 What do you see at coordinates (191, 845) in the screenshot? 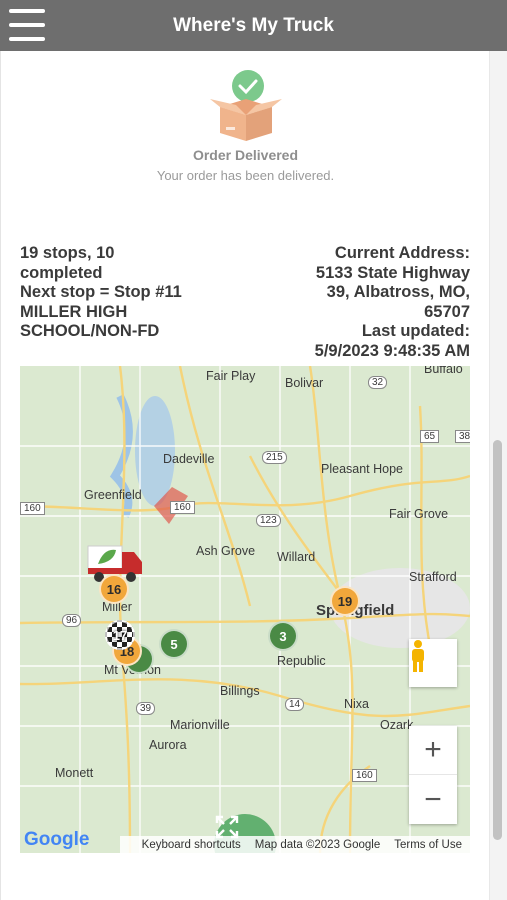
I see `keyboard-shortcuts-link: Keyboard shortcuts` at bounding box center [191, 845].